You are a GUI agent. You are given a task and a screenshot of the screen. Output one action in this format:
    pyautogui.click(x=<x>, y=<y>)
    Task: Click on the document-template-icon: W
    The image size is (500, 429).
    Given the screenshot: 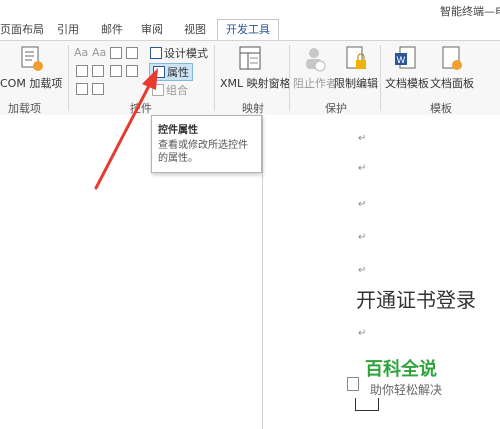 What is the action you would take?
    pyautogui.click(x=405, y=57)
    